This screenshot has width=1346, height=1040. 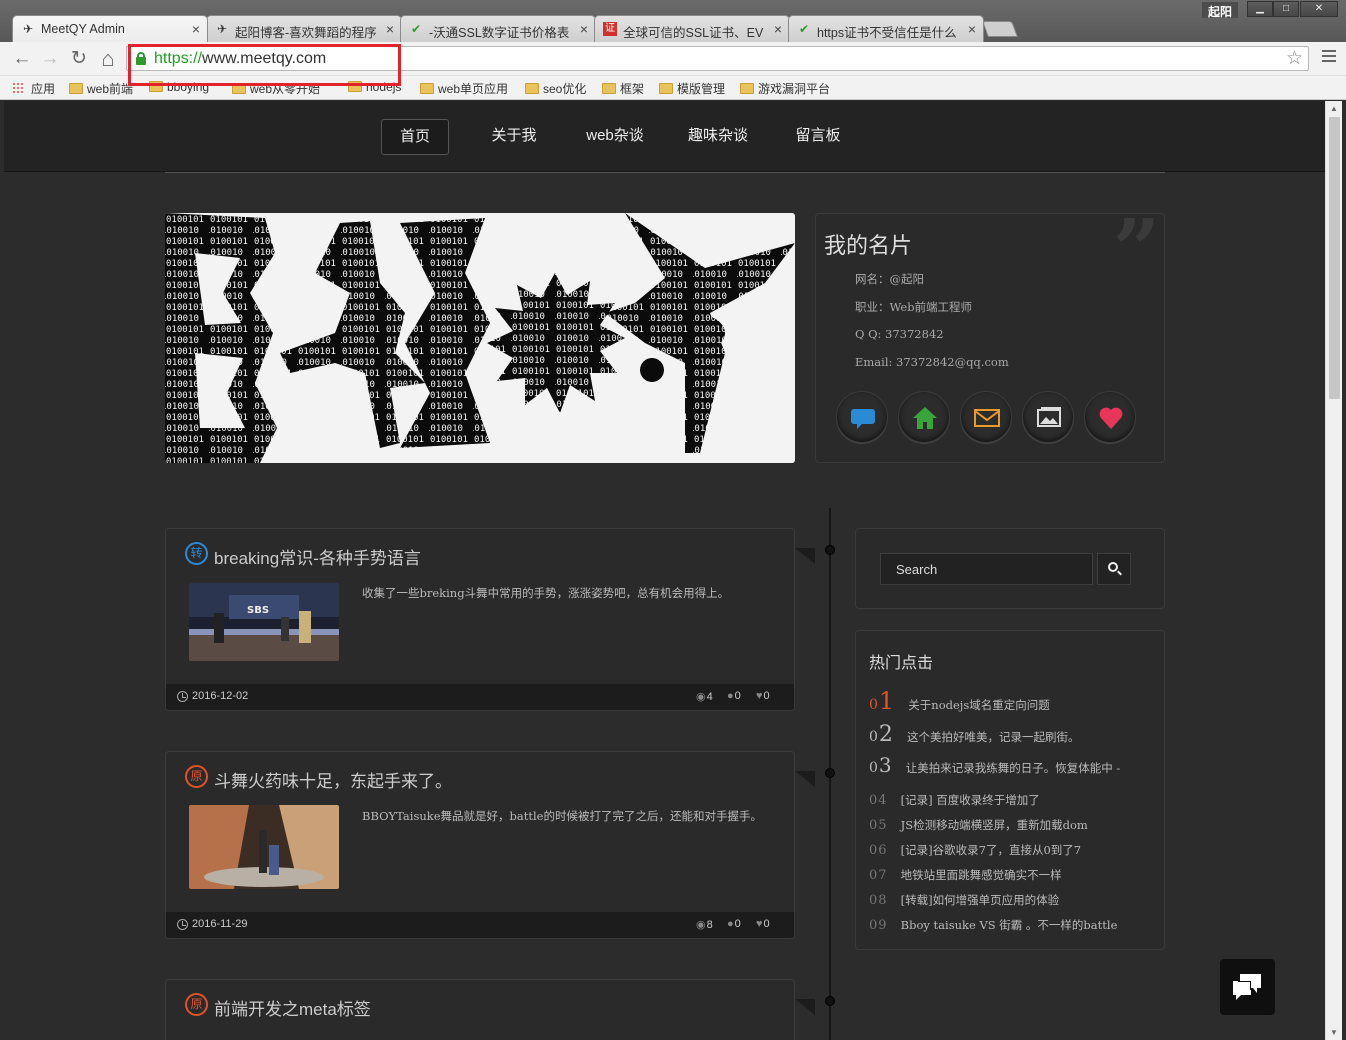 I want to click on post-thumbnail: SBS, so click(x=264, y=622).